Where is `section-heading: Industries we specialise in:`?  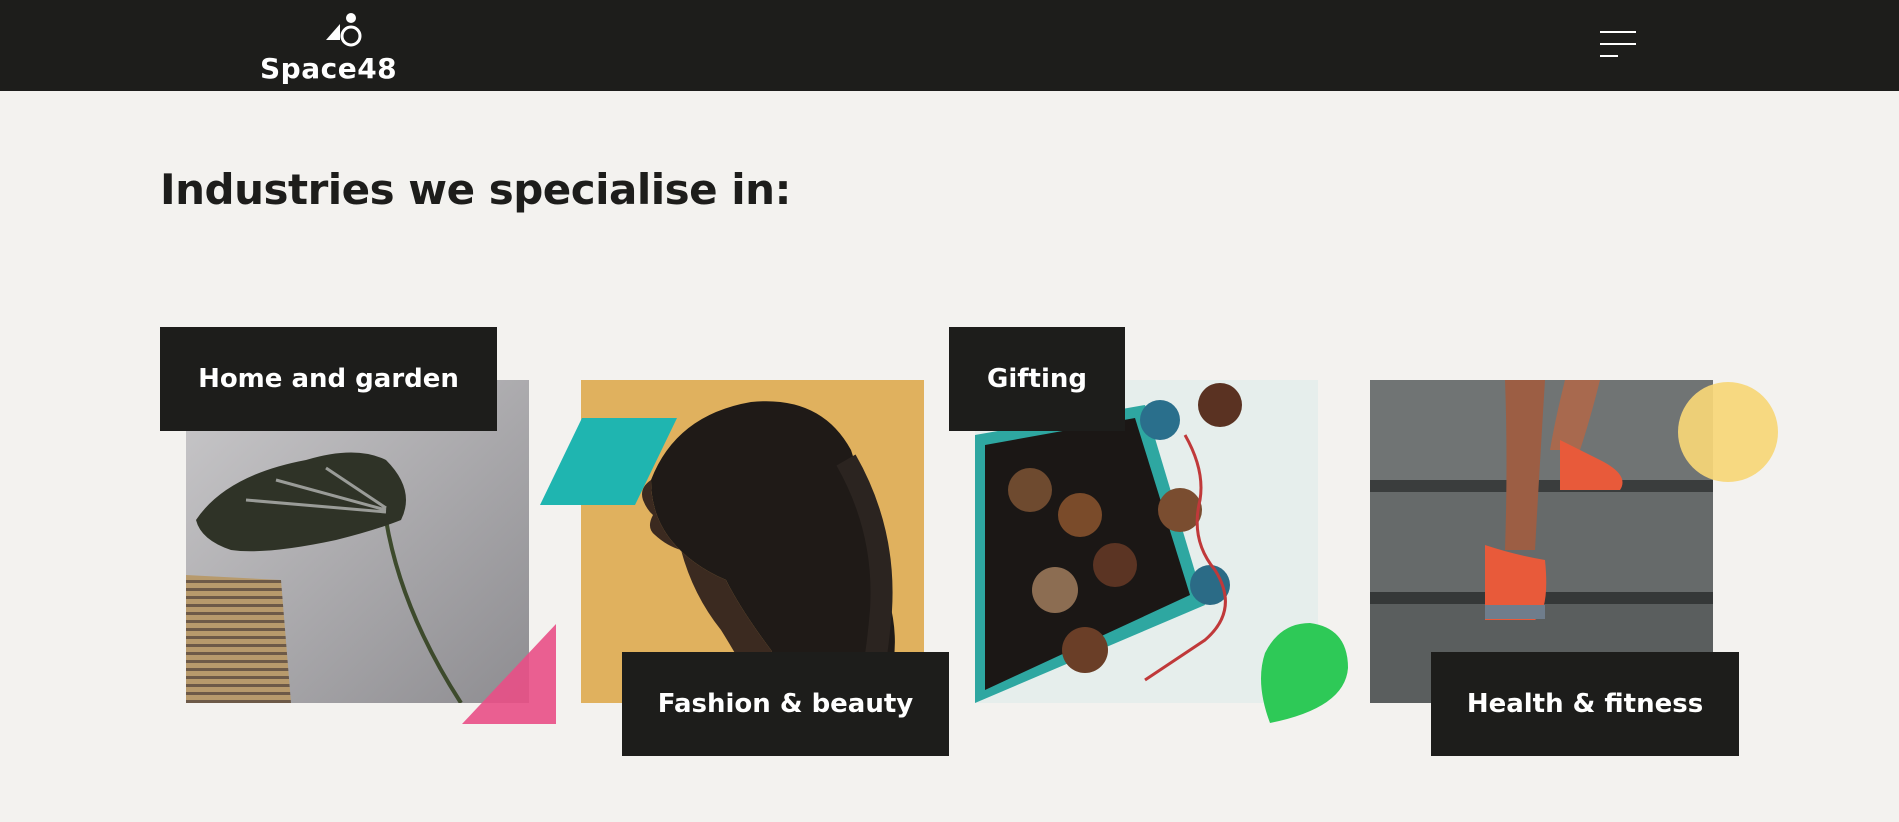
section-heading: Industries we specialise in: is located at coordinates (475, 189).